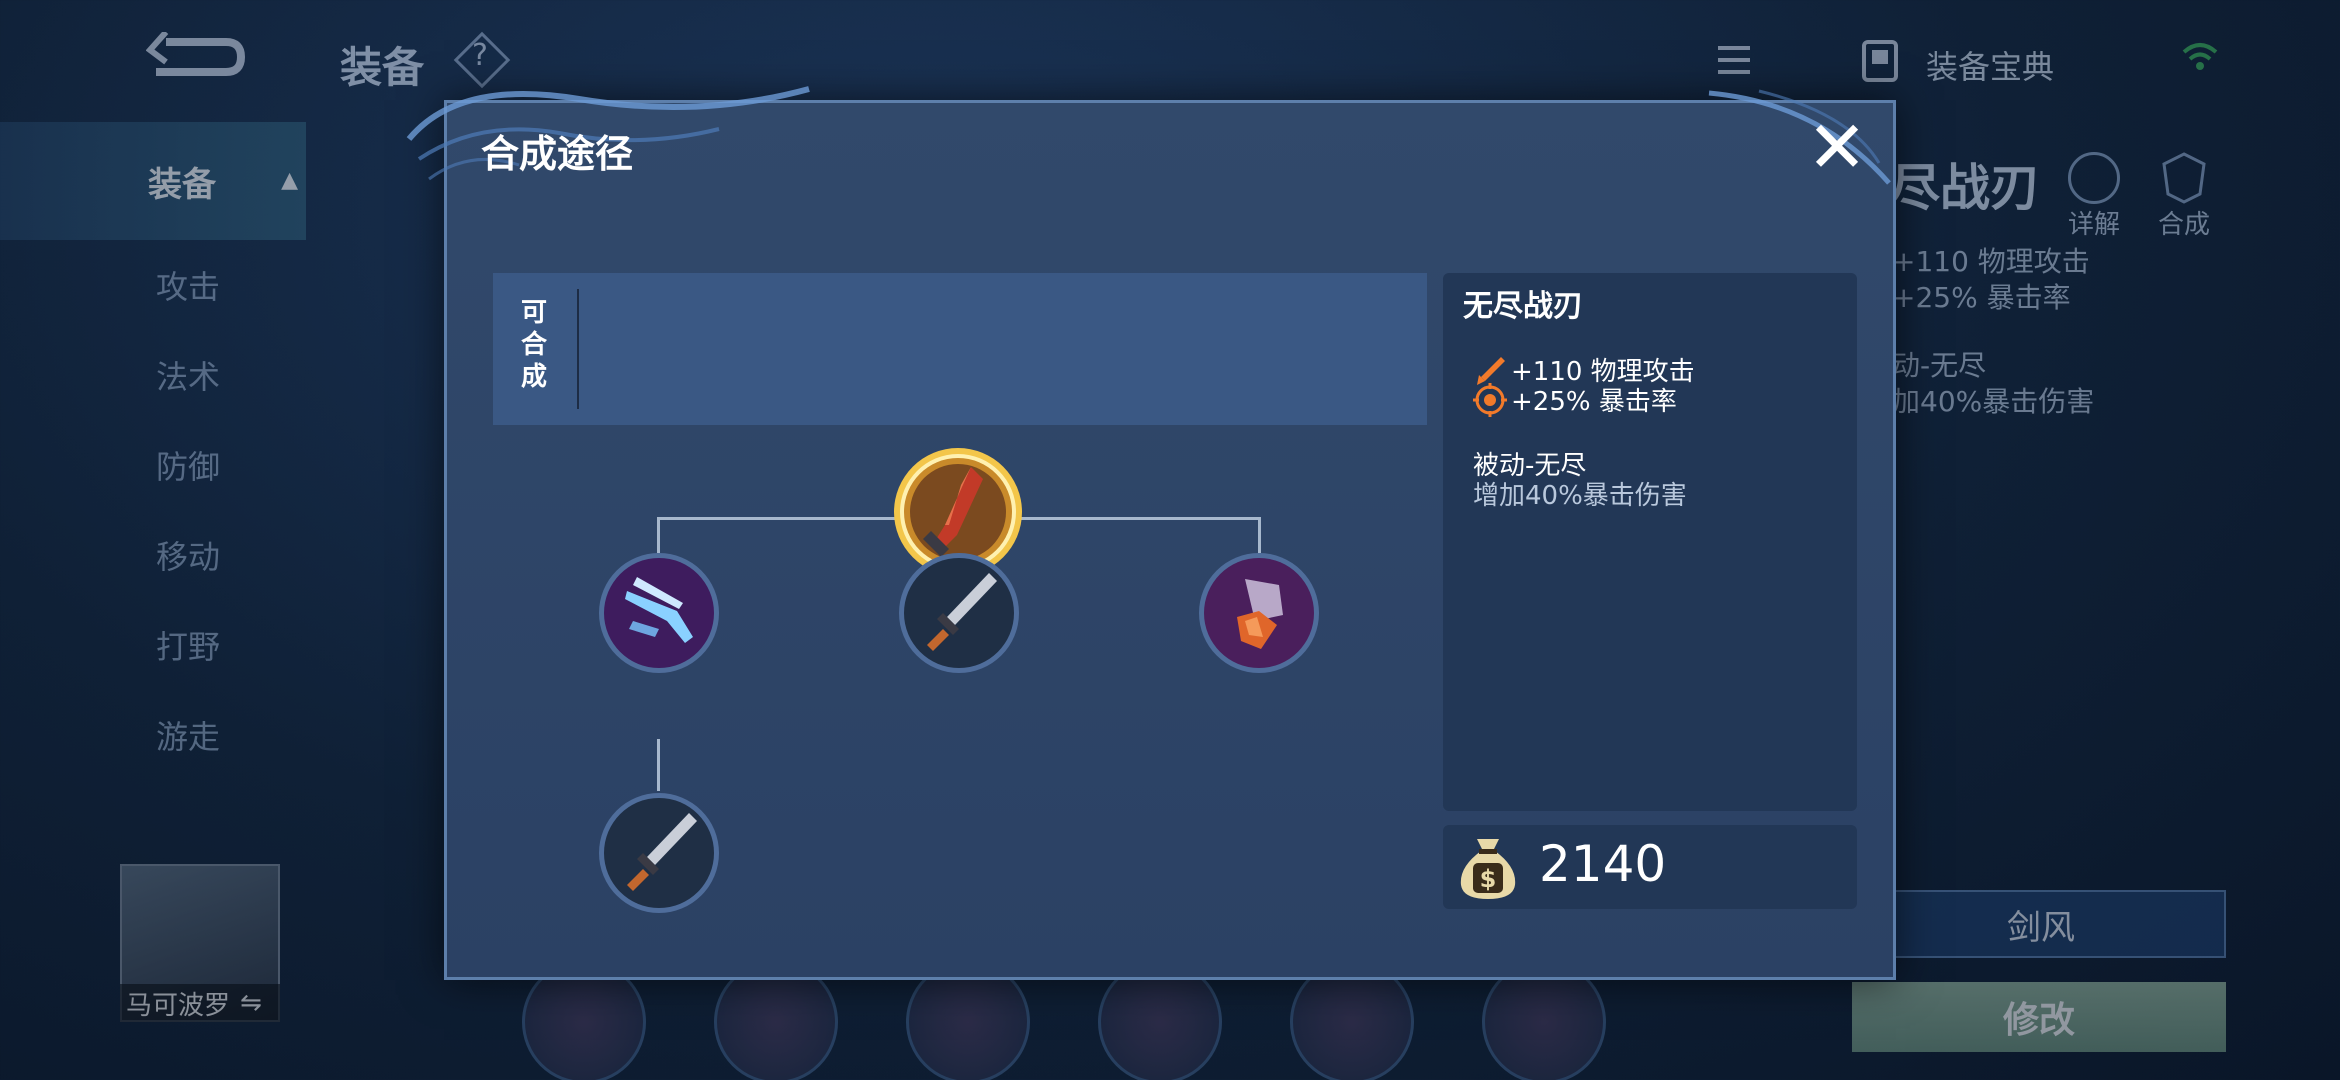 Image resolution: width=2340 pixels, height=1080 pixels. What do you see at coordinates (578, 349) in the screenshot?
I see `craftable-divider` at bounding box center [578, 349].